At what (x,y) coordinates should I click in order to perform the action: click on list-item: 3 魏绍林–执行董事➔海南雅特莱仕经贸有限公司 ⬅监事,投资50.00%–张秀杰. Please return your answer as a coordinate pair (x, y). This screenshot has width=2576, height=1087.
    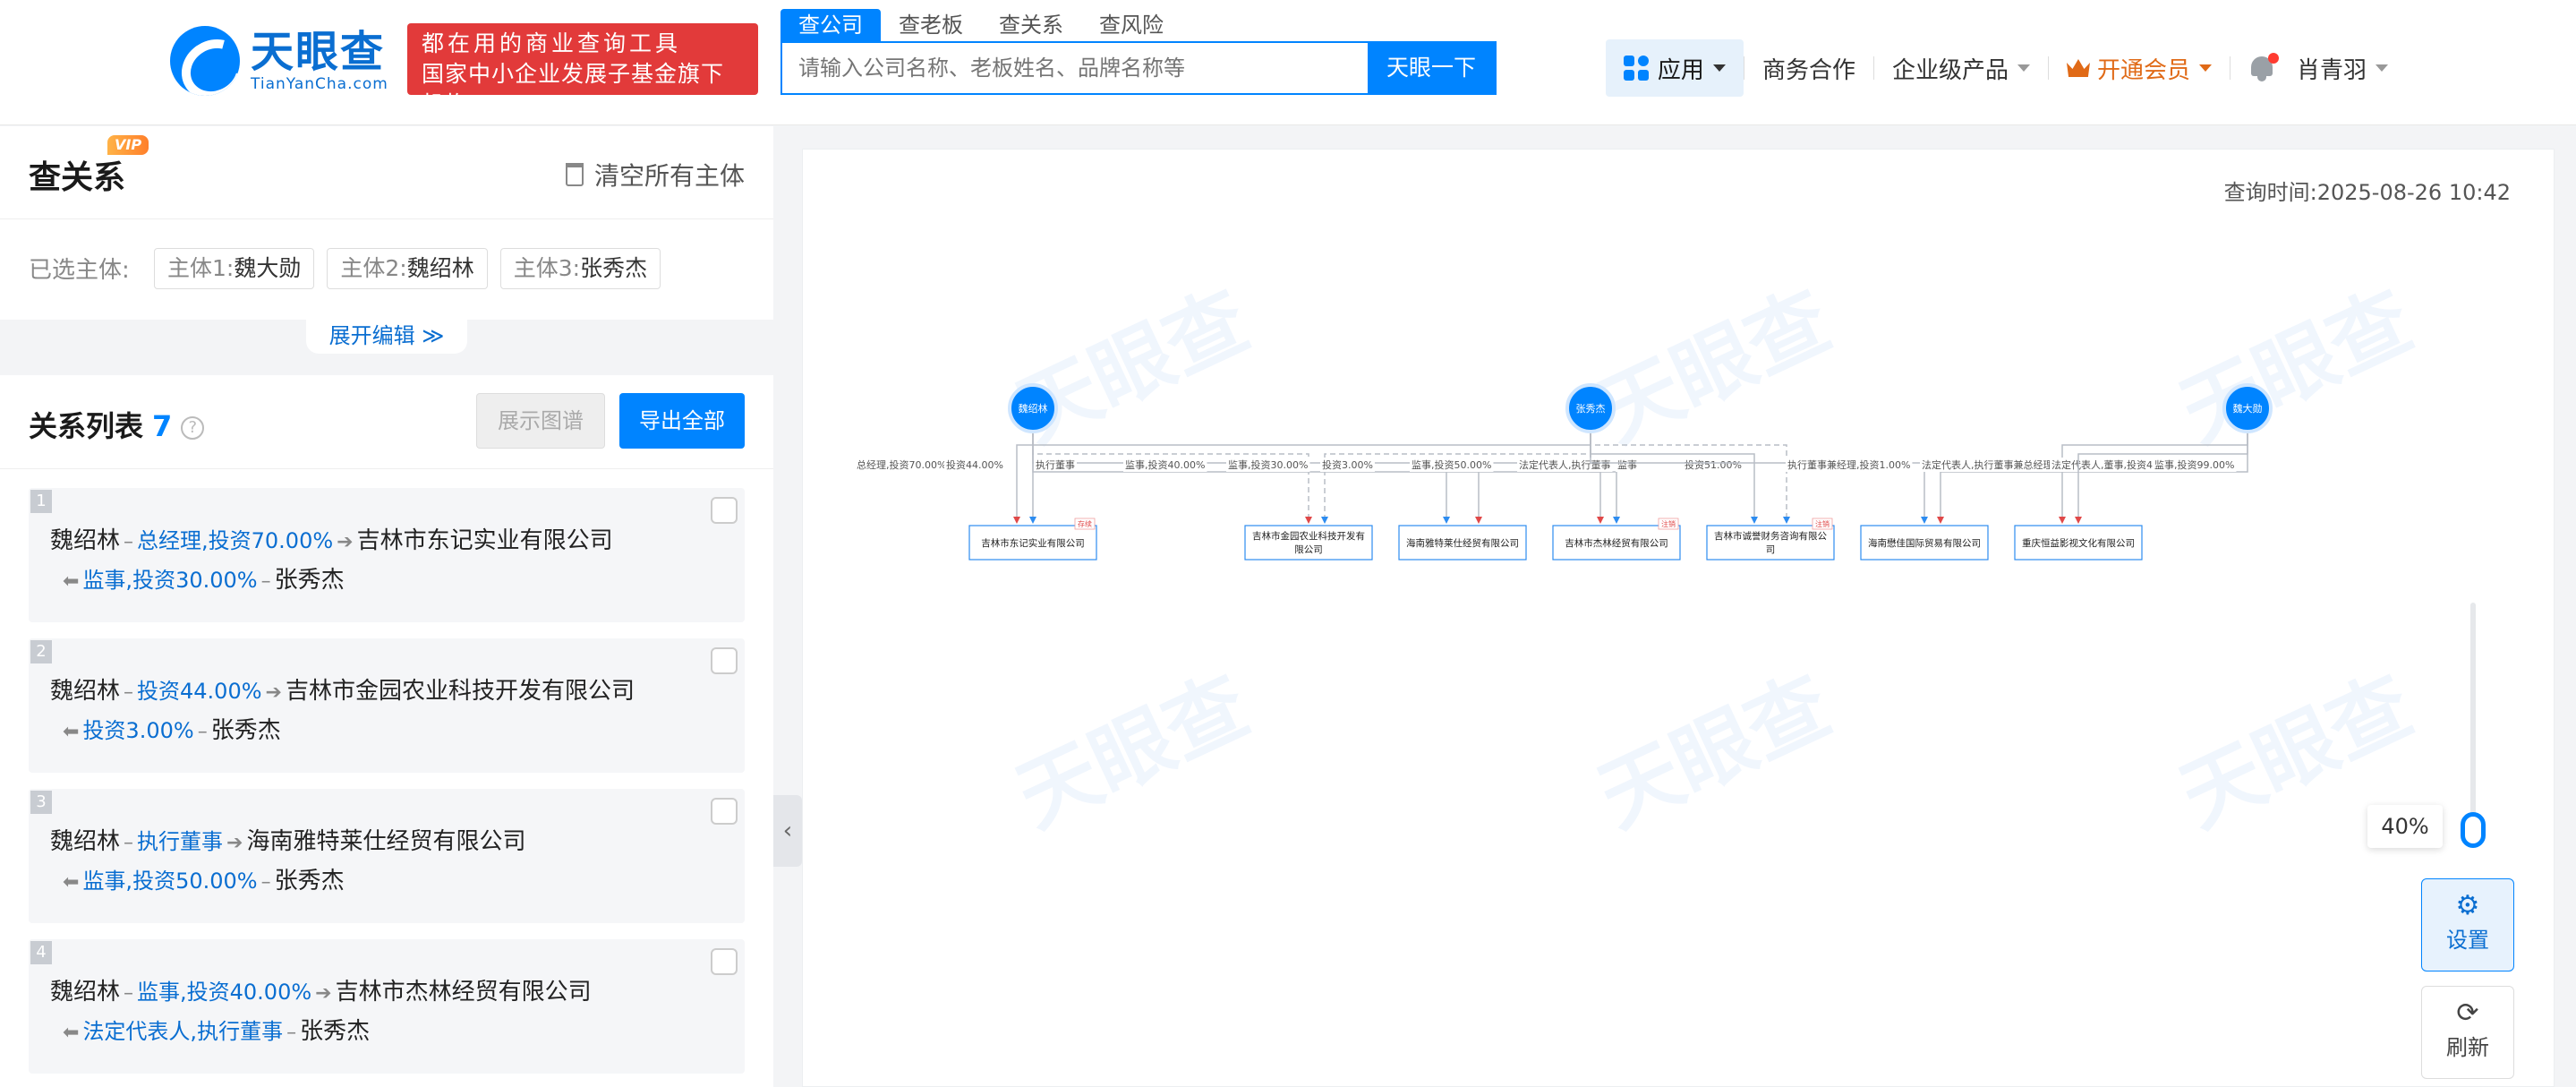
    Looking at the image, I should click on (387, 856).